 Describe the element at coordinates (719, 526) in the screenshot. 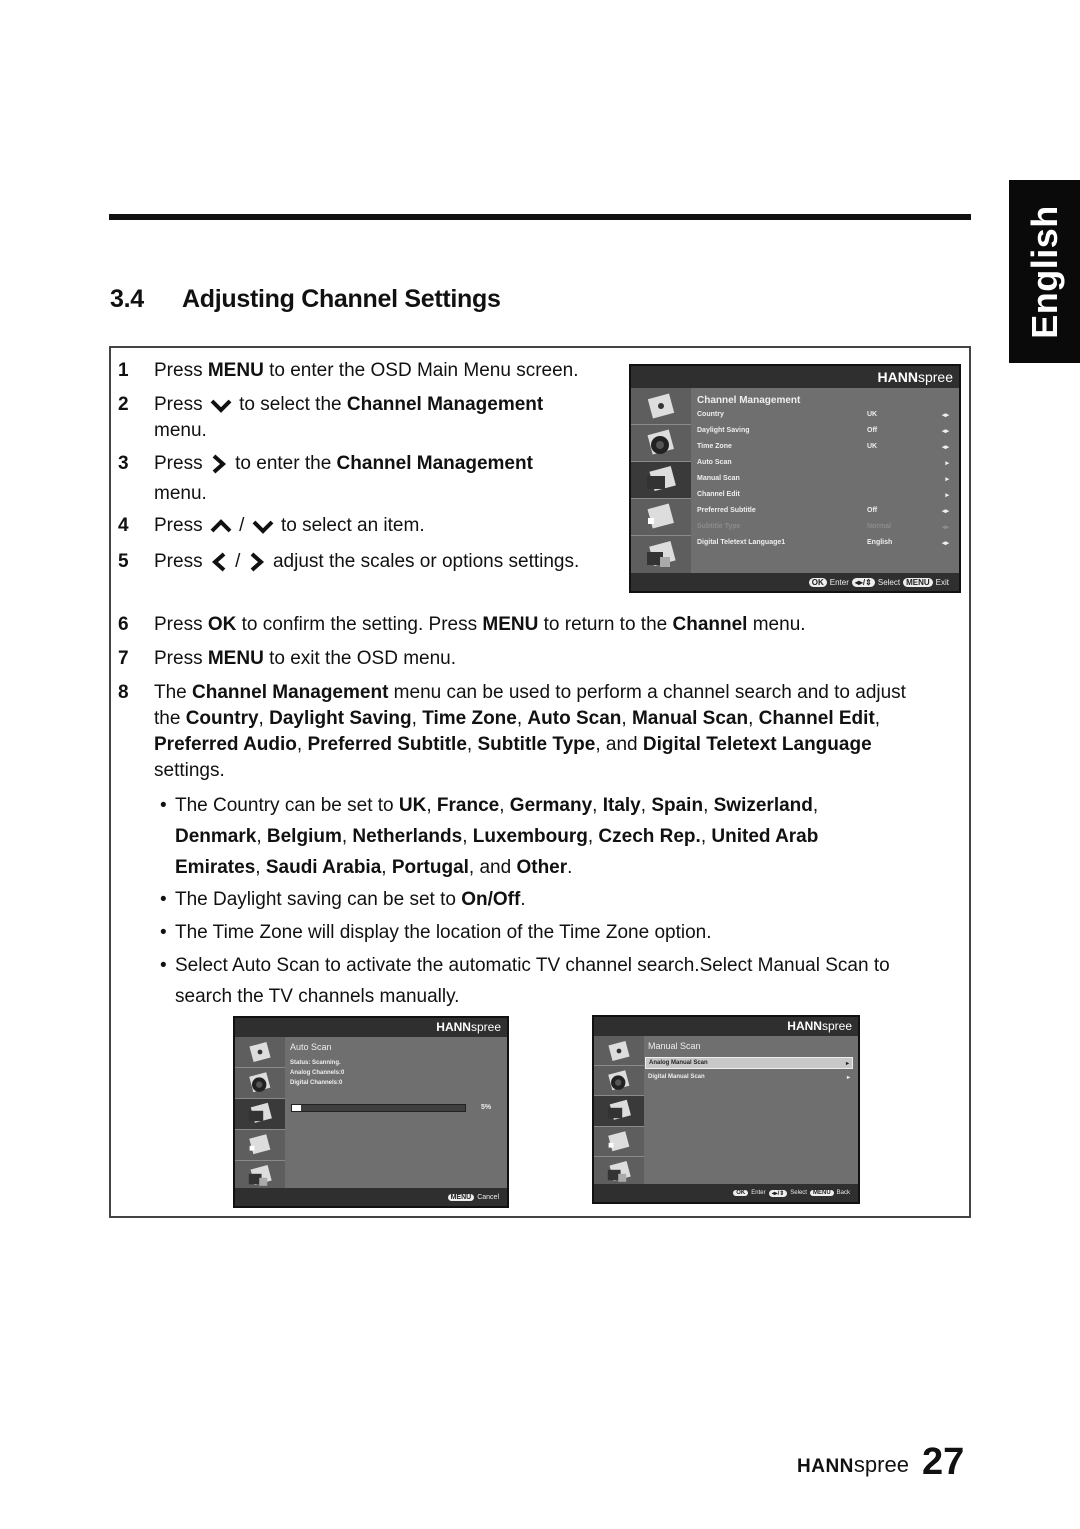

I see `osd-item-label: Subtitle Type` at that location.